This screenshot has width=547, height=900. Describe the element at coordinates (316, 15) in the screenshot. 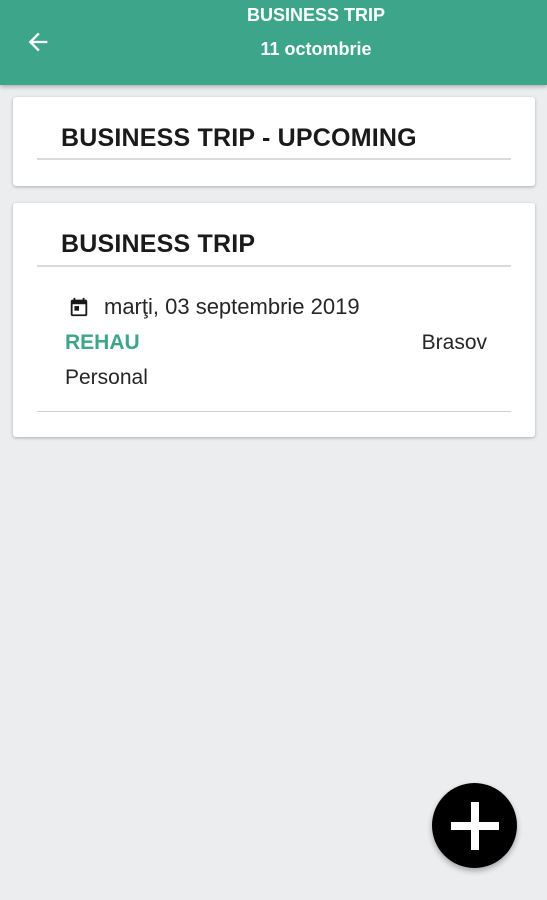

I see `page-title: BUSINESS TRIP` at that location.